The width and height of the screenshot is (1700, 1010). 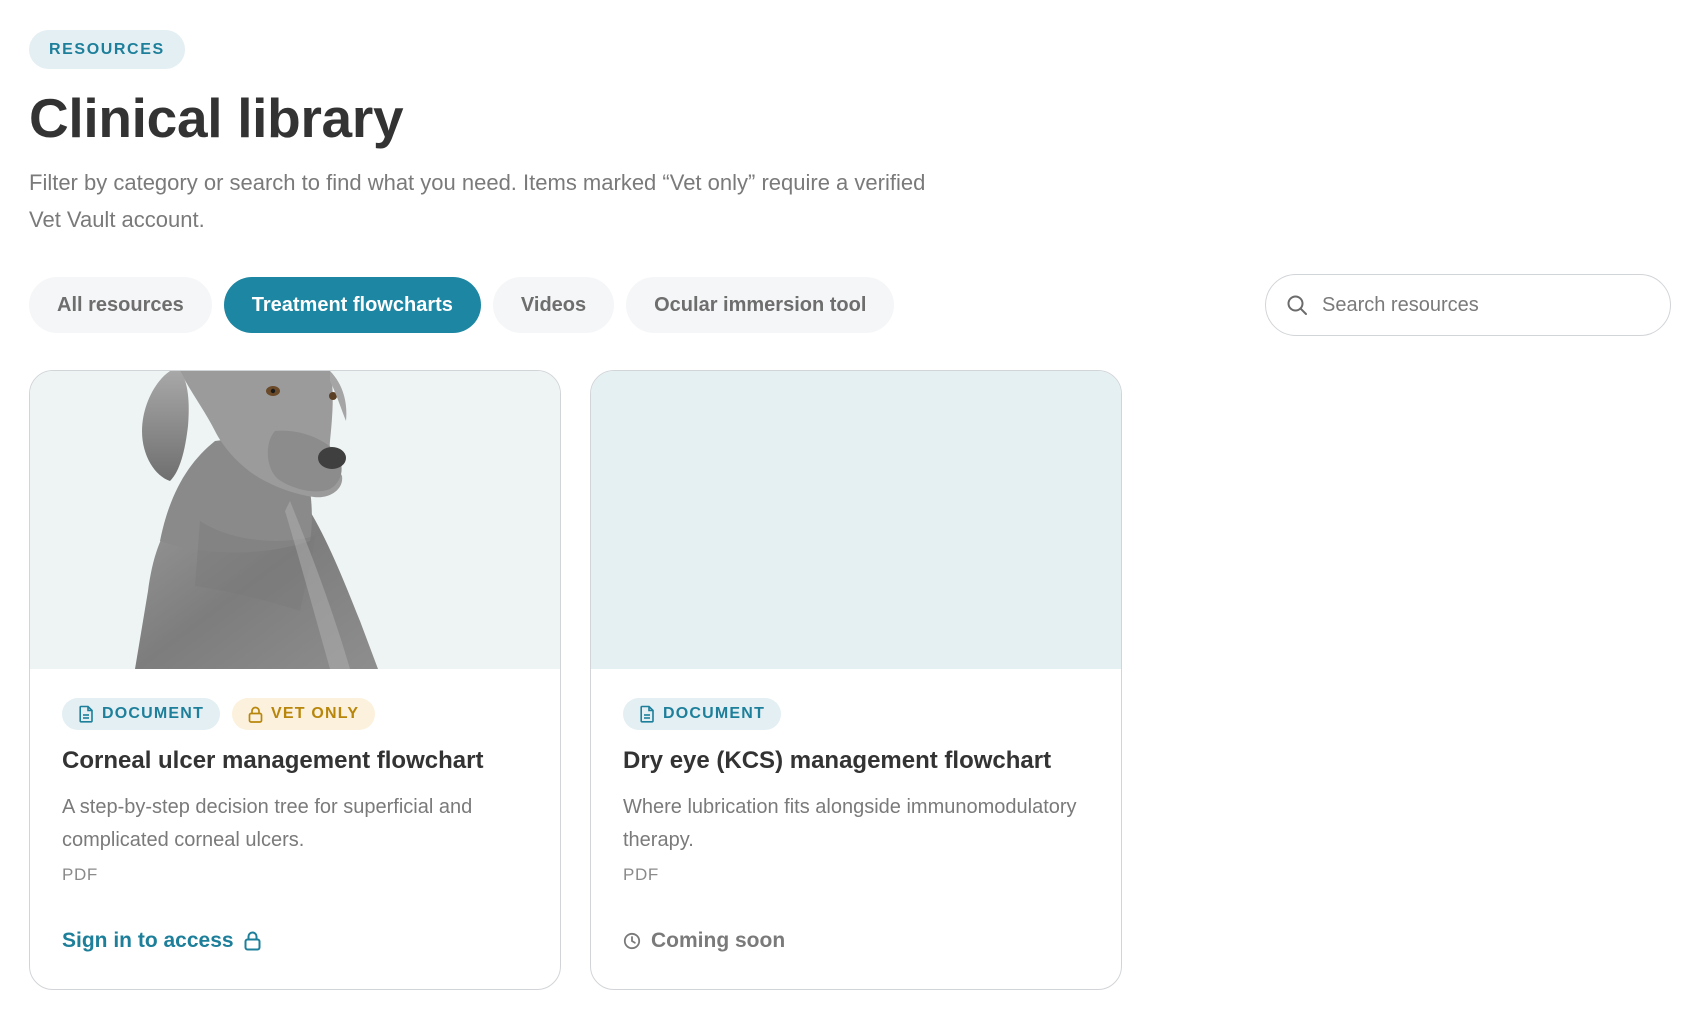 I want to click on tab-all-resources: All resources, so click(x=120, y=305).